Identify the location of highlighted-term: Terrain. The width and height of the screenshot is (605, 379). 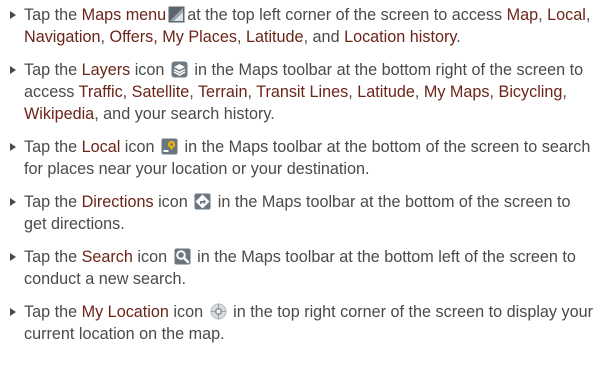
(222, 92).